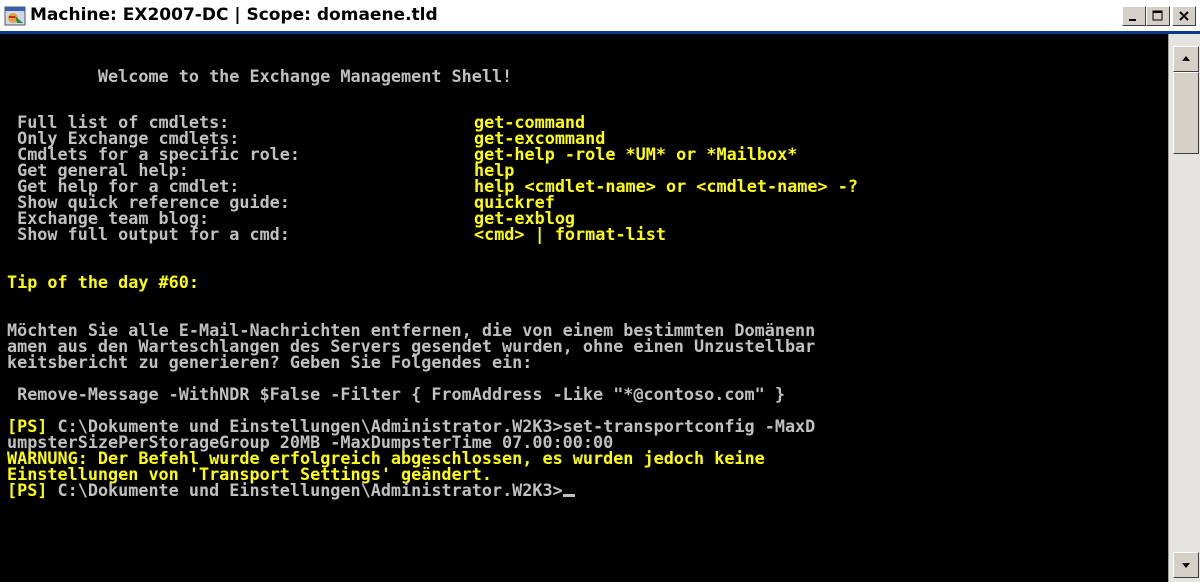 The width and height of the screenshot is (1200, 582). I want to click on maximize-button, so click(1158, 16).